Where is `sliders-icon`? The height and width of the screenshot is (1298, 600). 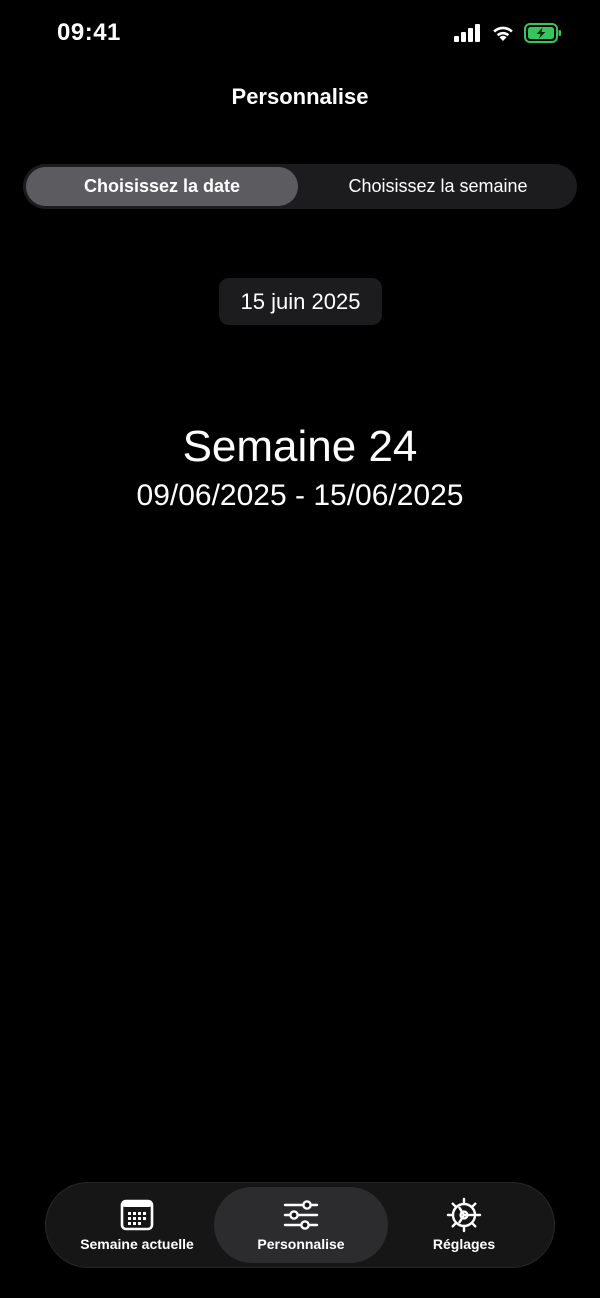
sliders-icon is located at coordinates (301, 1215).